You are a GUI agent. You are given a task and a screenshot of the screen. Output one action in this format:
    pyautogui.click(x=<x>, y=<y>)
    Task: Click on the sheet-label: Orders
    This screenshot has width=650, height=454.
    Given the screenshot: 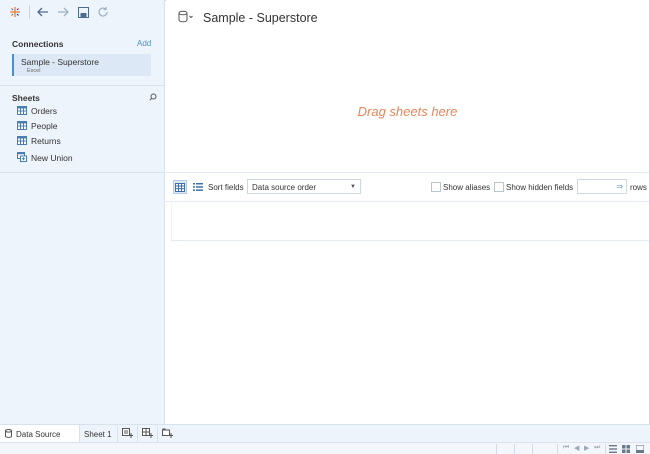 What is the action you would take?
    pyautogui.click(x=44, y=111)
    